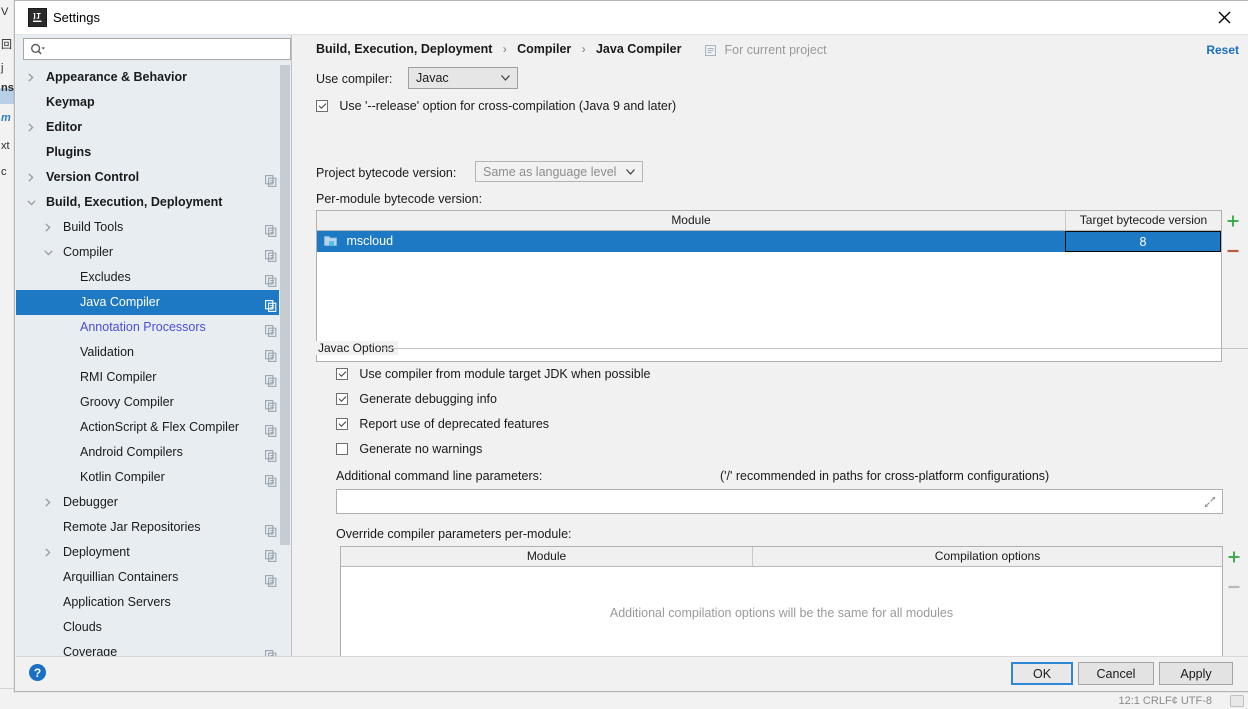  Describe the element at coordinates (153, 402) in the screenshot. I see `sidebar-item-groovy-compiler: Groovy Compiler` at that location.